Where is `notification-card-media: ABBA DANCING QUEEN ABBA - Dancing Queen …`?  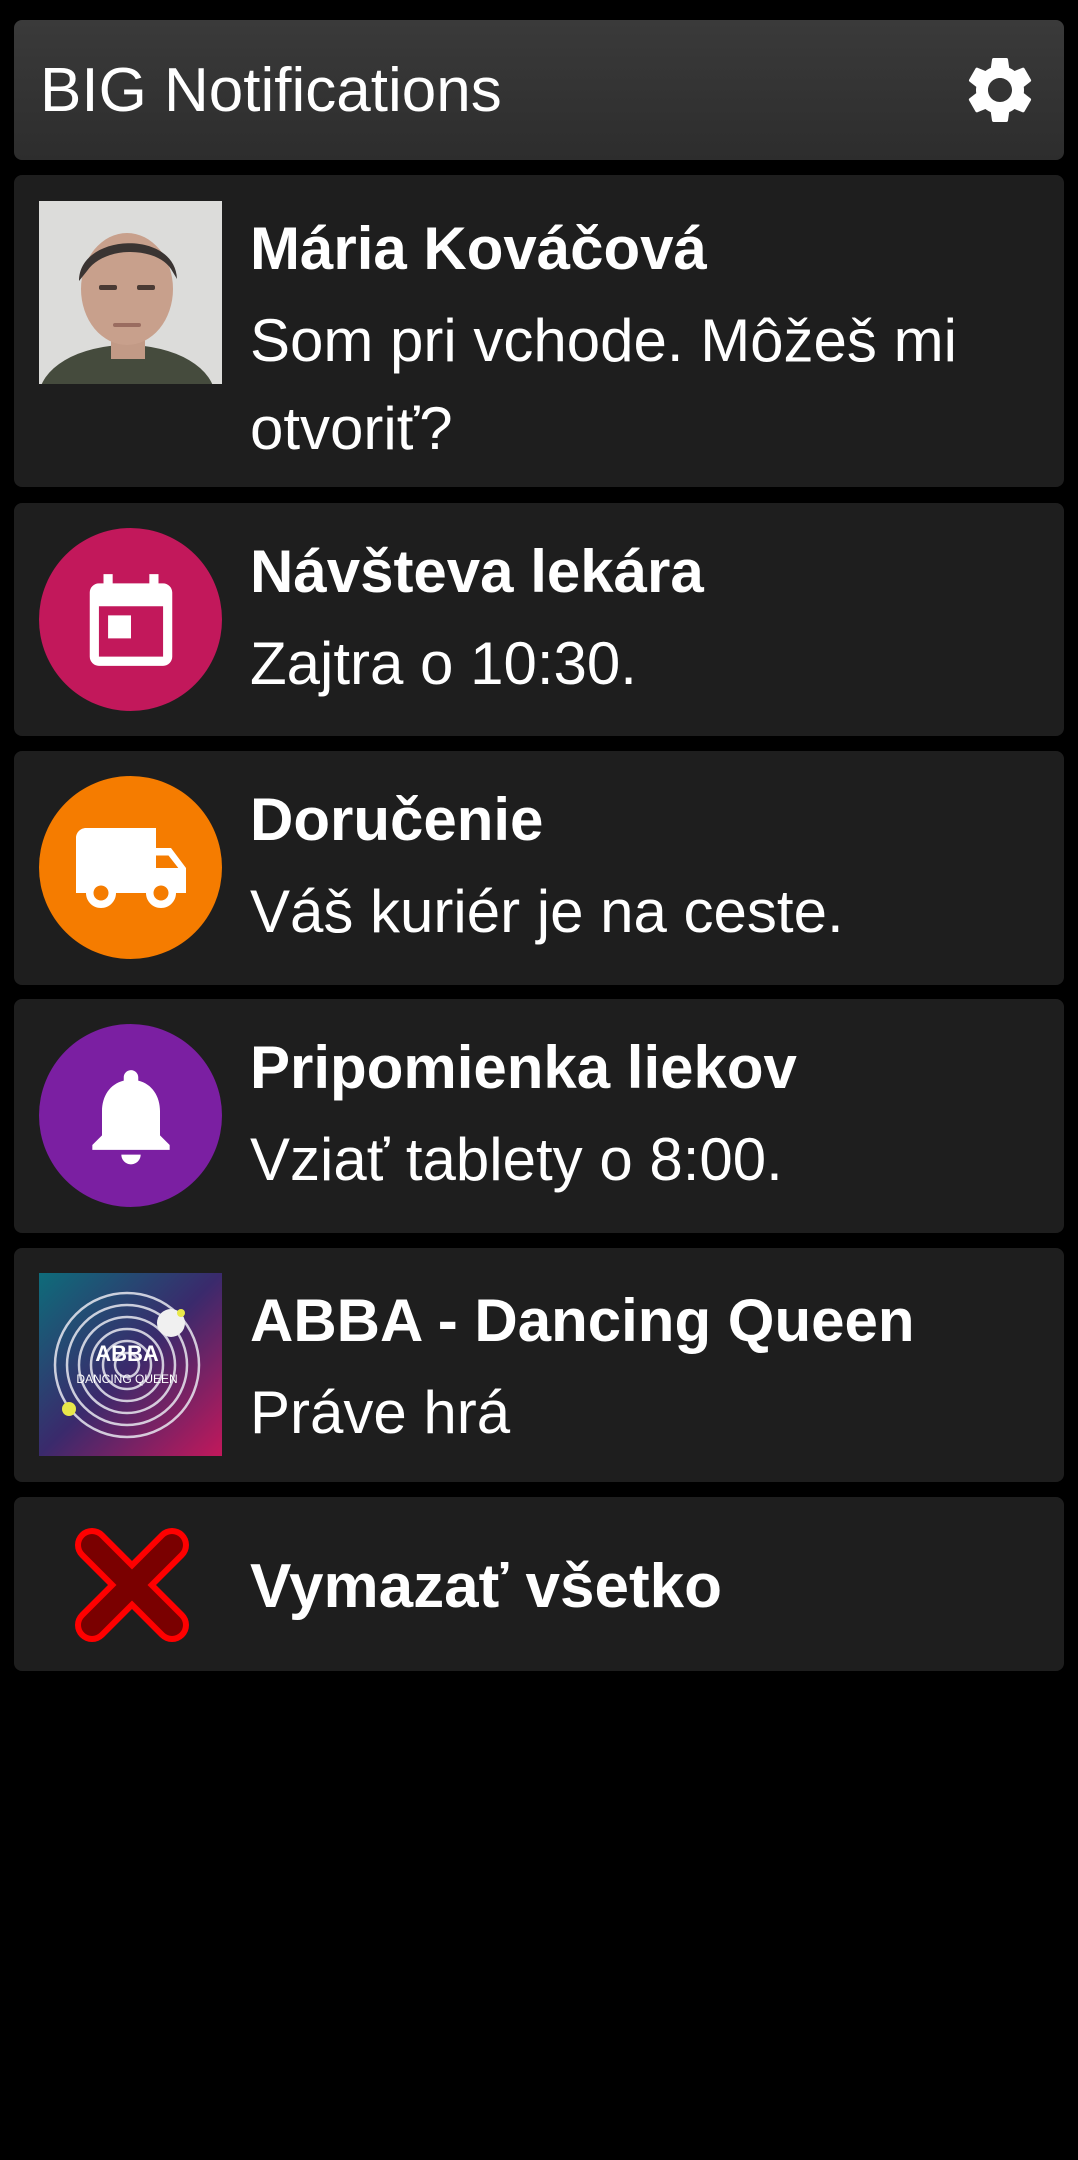
notification-card-media: ABBA DANCING QUEEN ABBA - Dancing Queen … is located at coordinates (539, 1365).